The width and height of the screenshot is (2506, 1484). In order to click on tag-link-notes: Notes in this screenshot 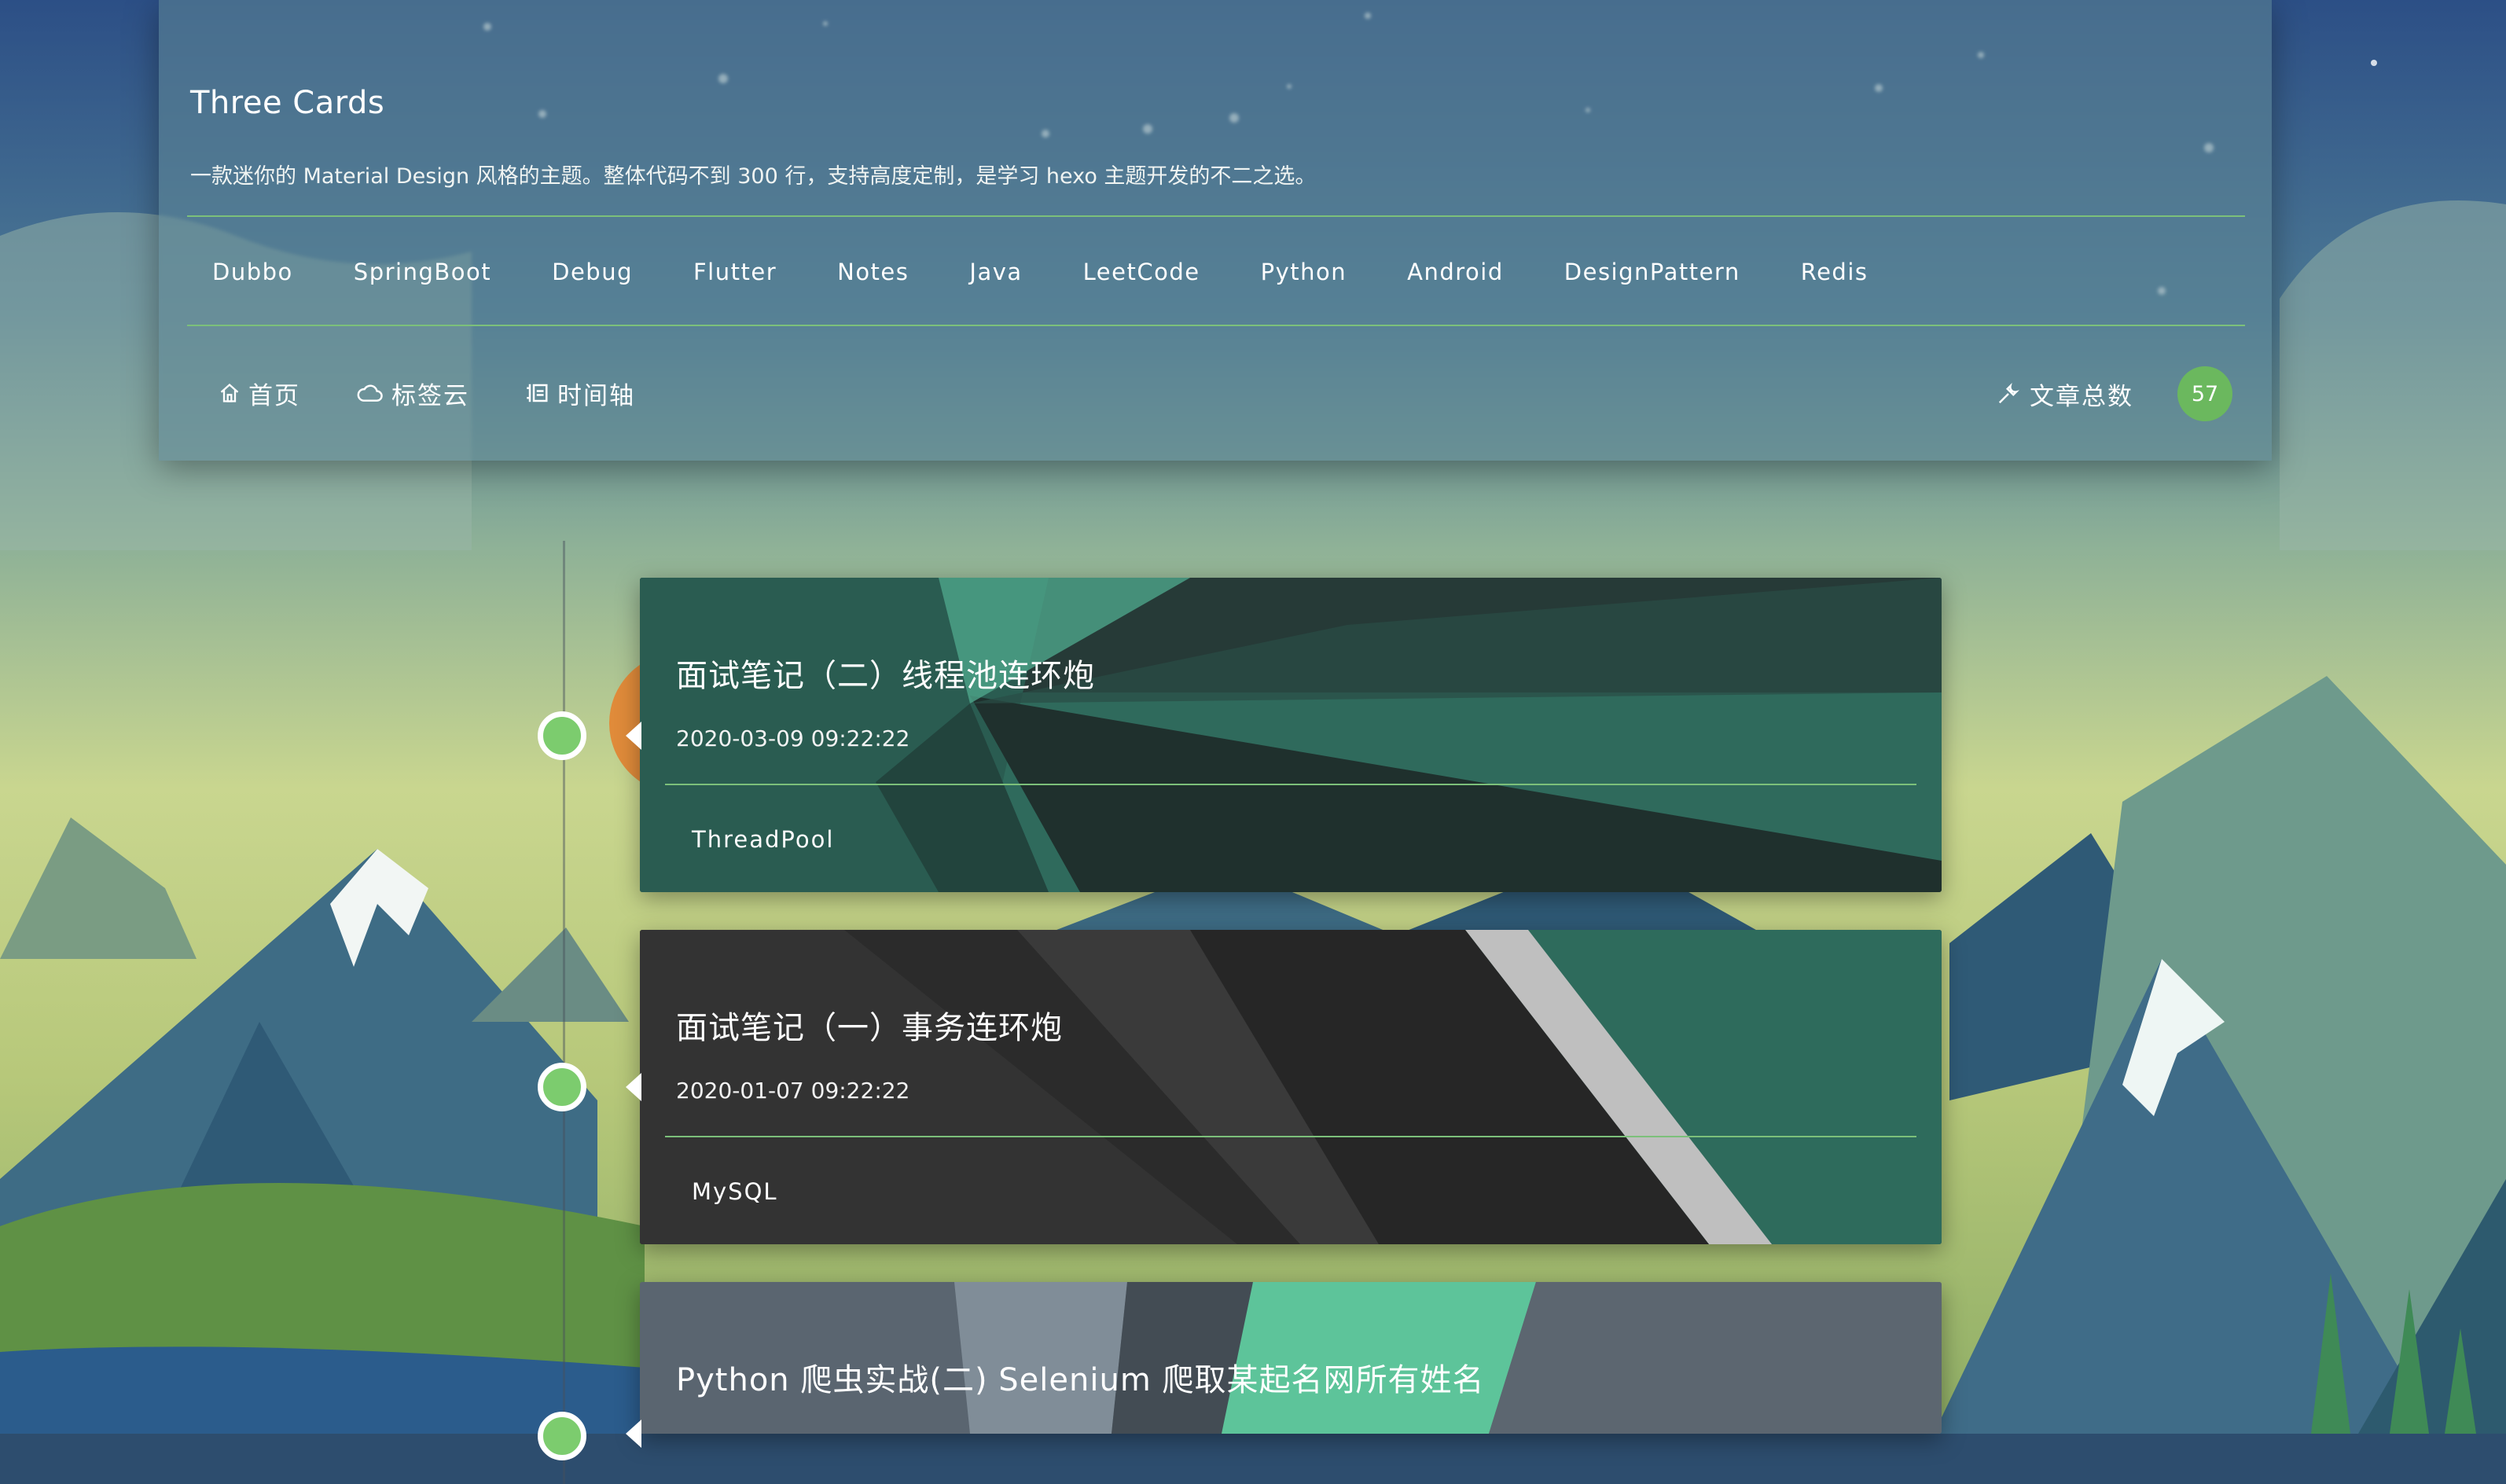, I will do `click(873, 272)`.